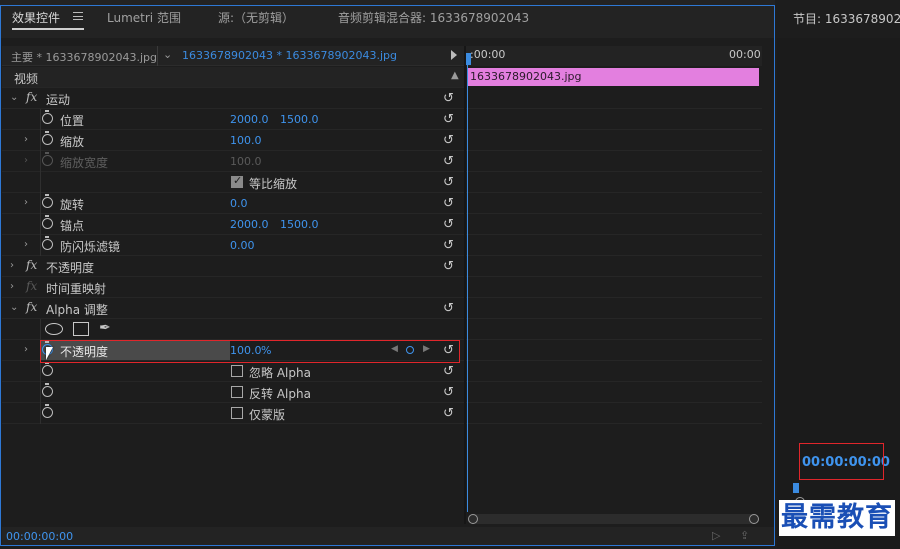 The image size is (900, 549). Describe the element at coordinates (90, 247) in the screenshot. I see `prop-label: 防闪烁滤镜` at that location.